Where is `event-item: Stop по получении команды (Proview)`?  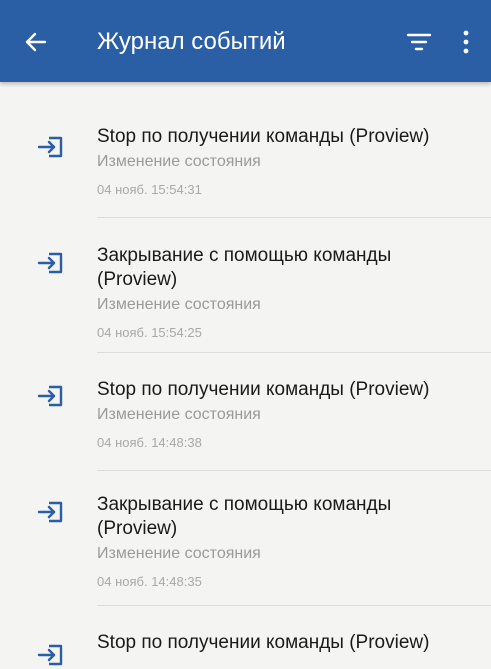 event-item: Stop по получении команды (Proview) is located at coordinates (245, 636).